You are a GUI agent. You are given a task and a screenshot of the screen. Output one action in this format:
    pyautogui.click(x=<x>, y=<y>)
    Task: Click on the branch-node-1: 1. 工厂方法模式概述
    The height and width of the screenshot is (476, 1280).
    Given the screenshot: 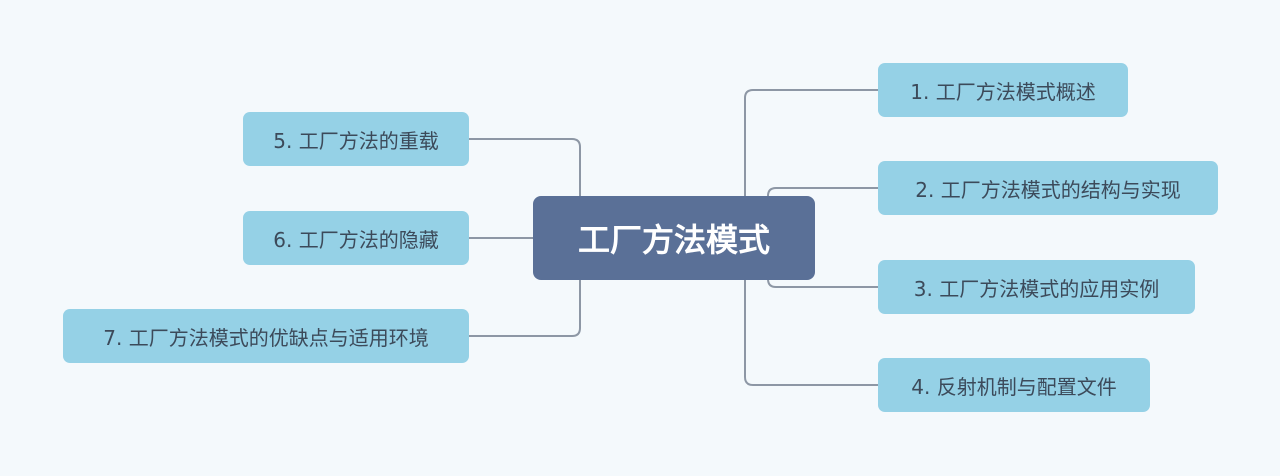 What is the action you would take?
    pyautogui.click(x=1003, y=90)
    